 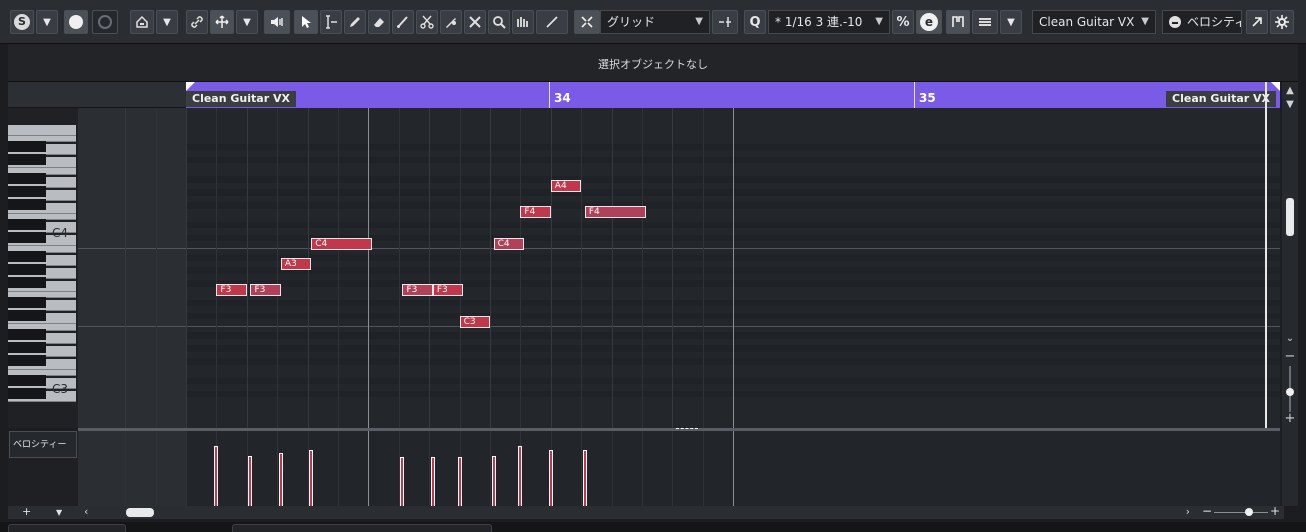 What do you see at coordinates (985, 22) in the screenshot?
I see `note-layers-button` at bounding box center [985, 22].